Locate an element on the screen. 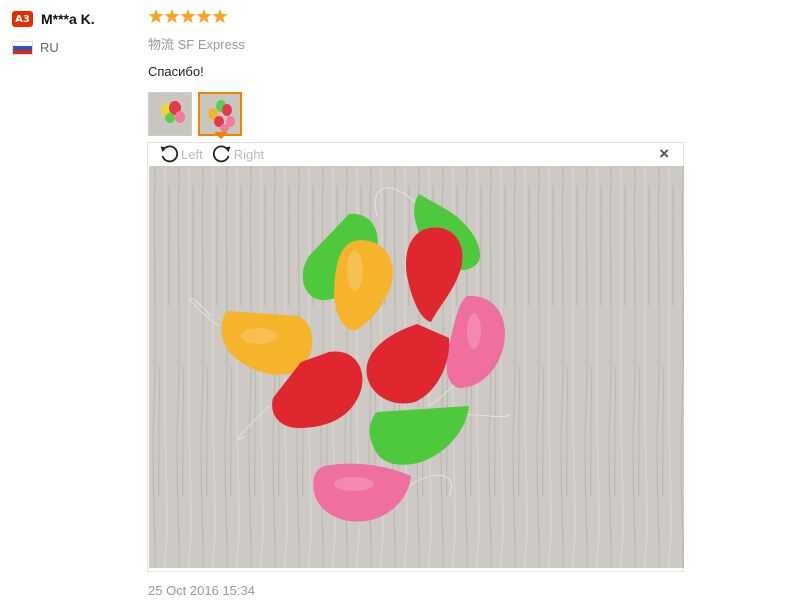  russia-flag-icon is located at coordinates (22, 47).